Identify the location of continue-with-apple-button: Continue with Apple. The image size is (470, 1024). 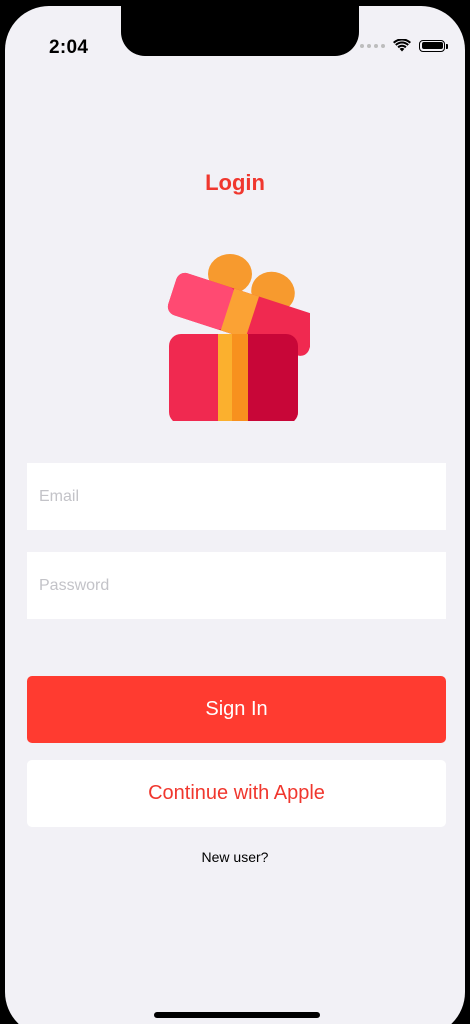
(236, 793).